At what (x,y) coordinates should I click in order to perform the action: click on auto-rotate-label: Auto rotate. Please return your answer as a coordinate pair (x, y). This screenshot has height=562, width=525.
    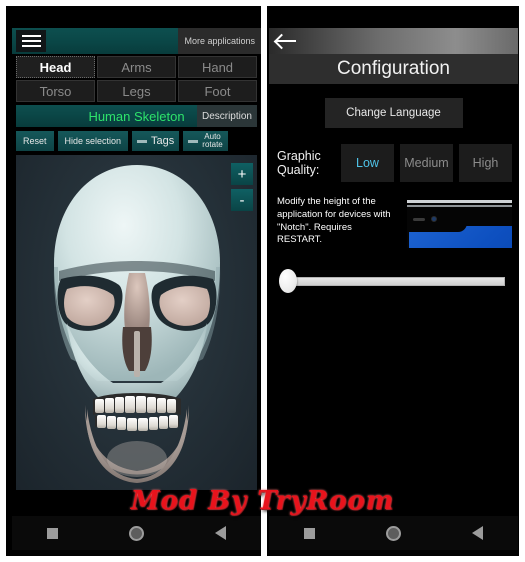
    Looking at the image, I should click on (212, 141).